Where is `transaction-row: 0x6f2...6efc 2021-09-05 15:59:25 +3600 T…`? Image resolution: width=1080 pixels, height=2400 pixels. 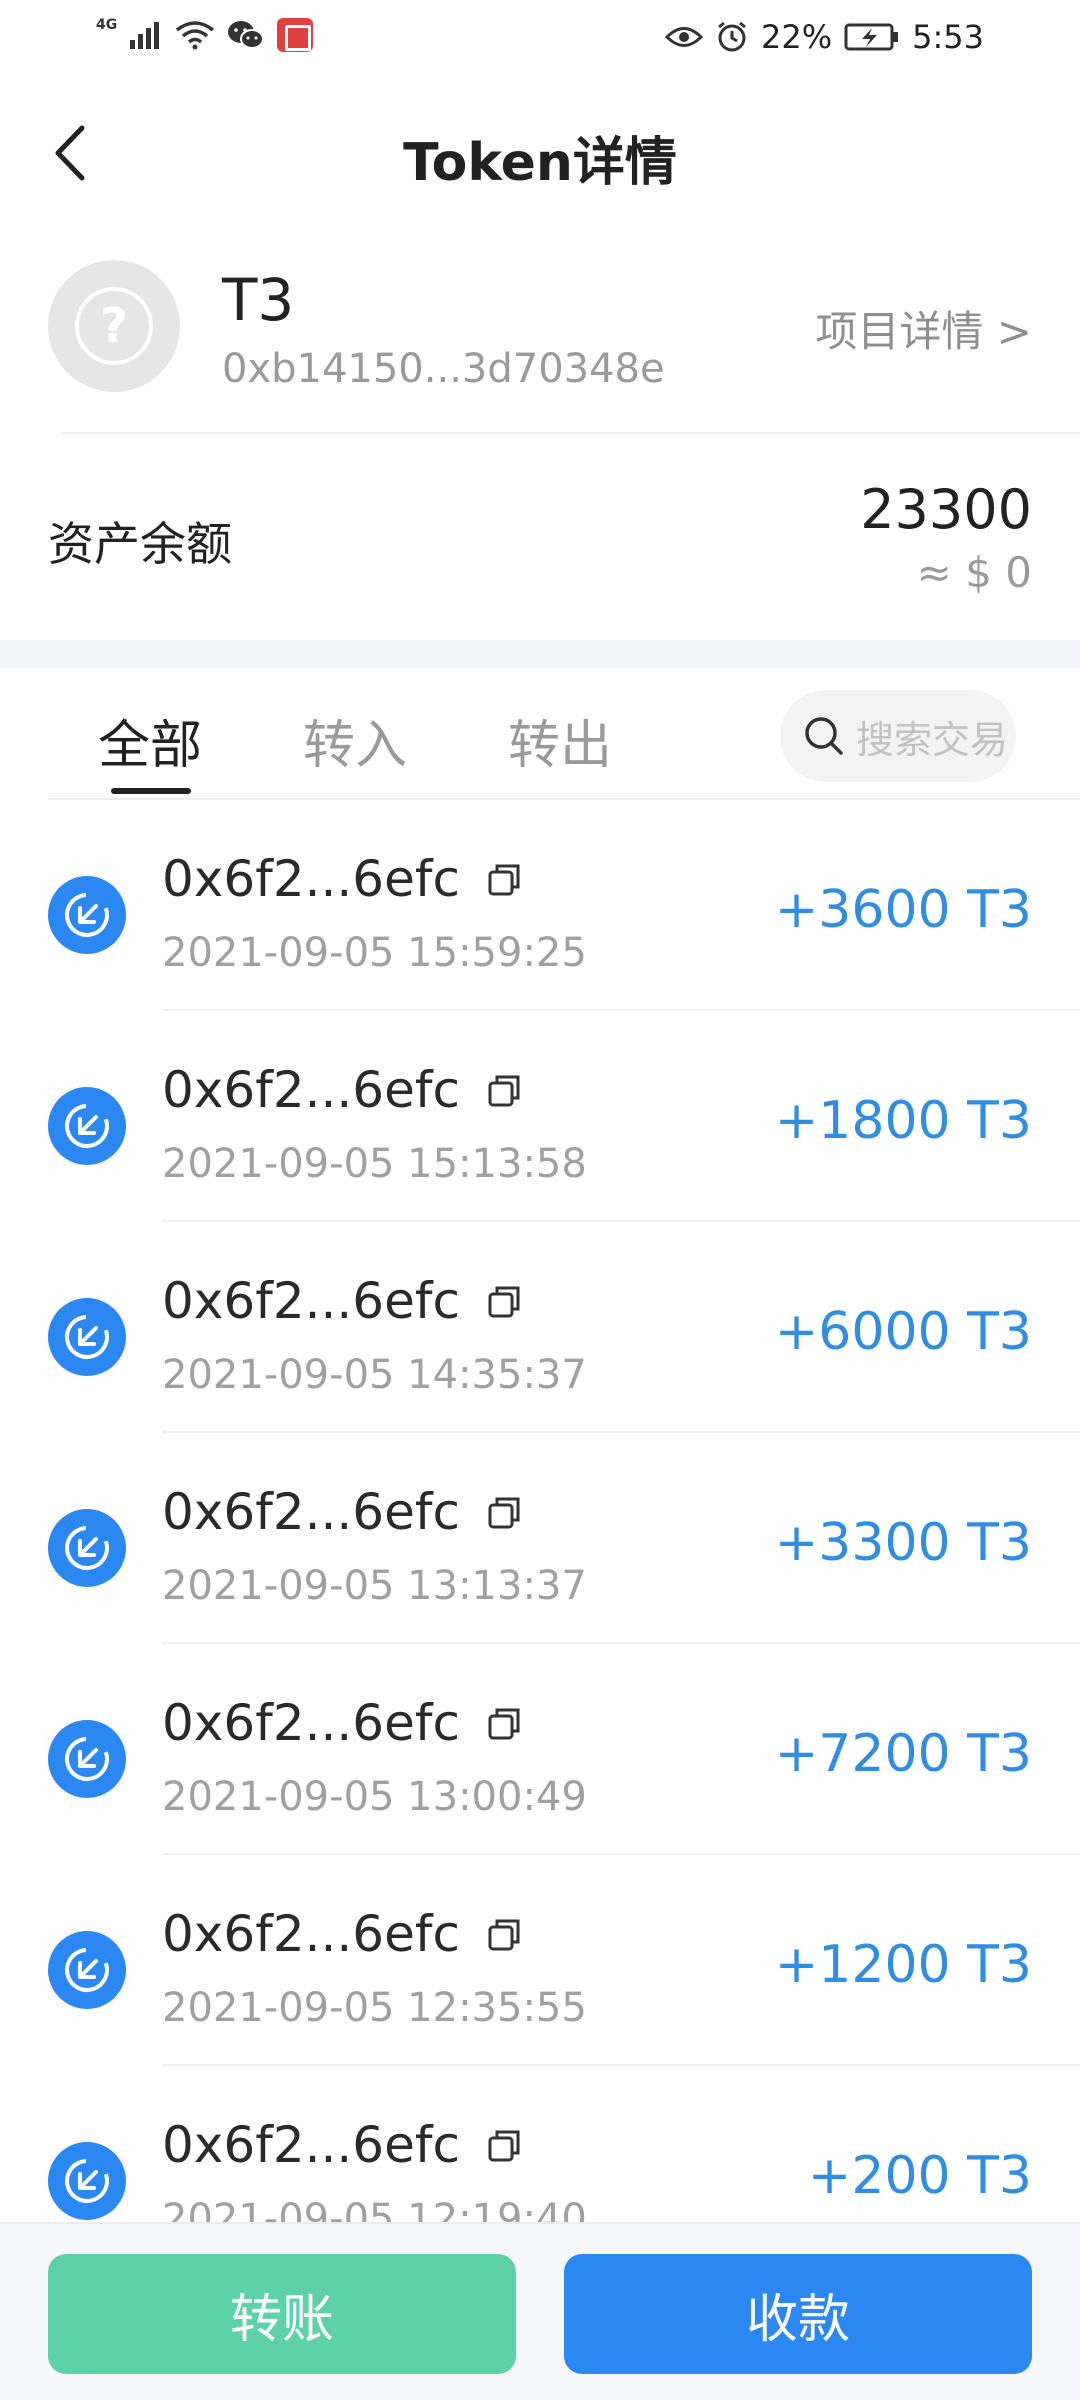
transaction-row: 0x6f2...6efc 2021-09-05 15:59:25 +3600 T… is located at coordinates (540, 905).